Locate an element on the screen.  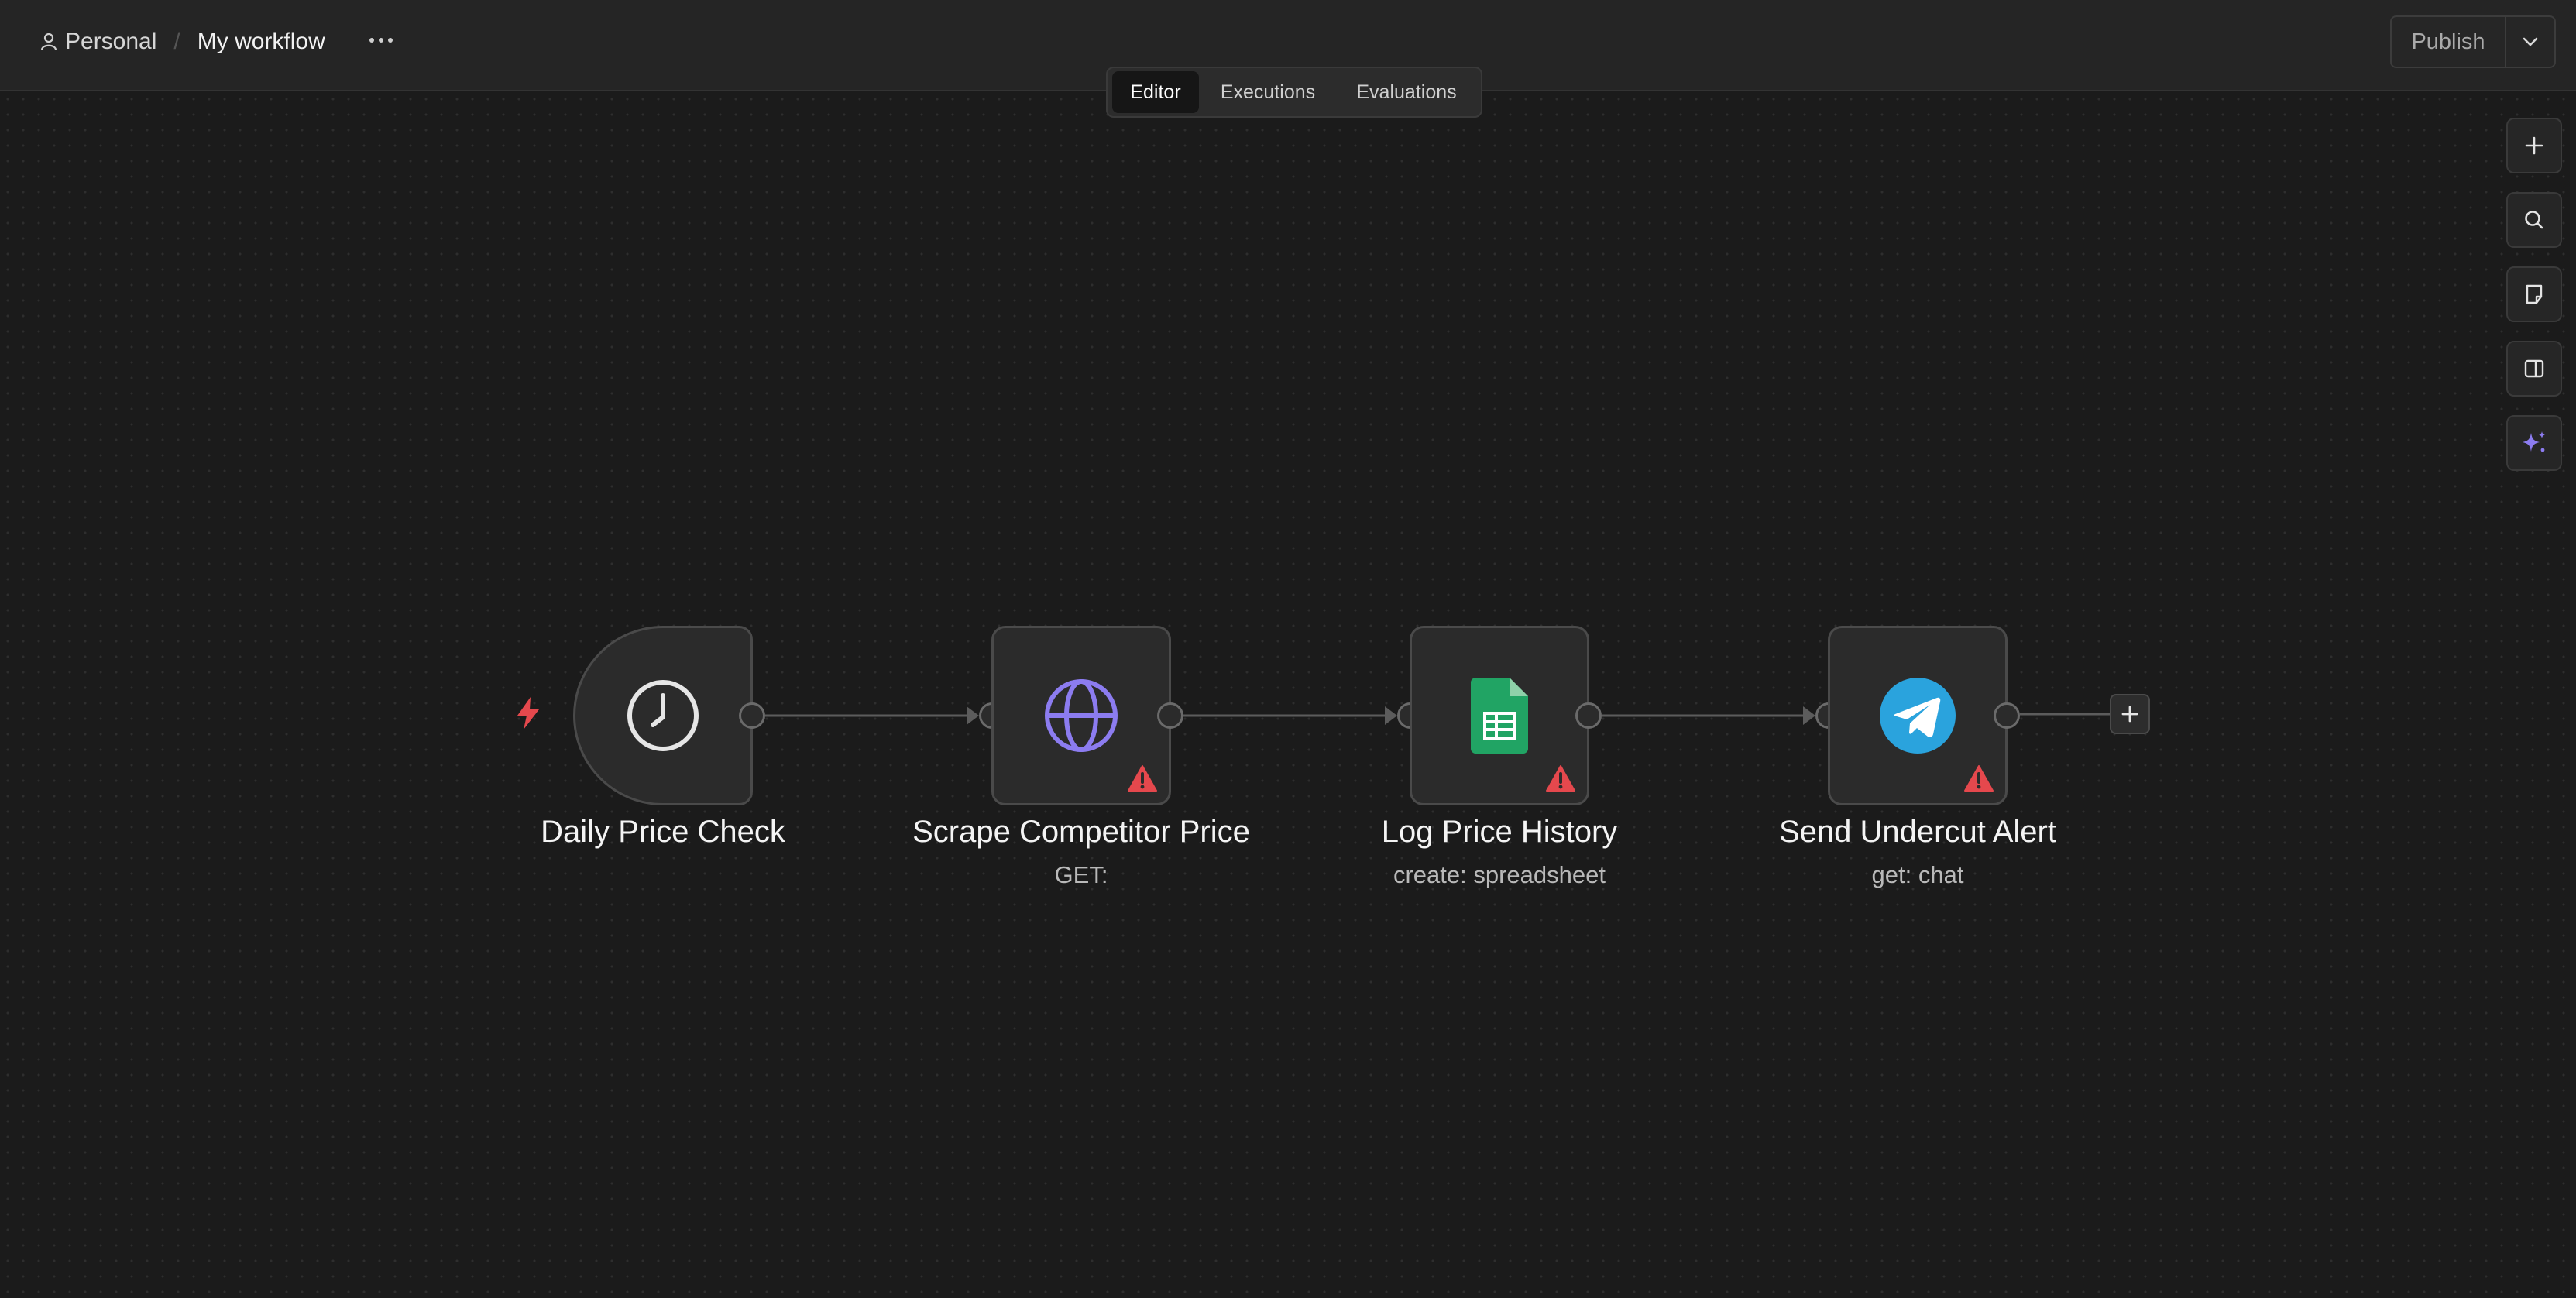
node-log-price-history is located at coordinates (1499, 715).